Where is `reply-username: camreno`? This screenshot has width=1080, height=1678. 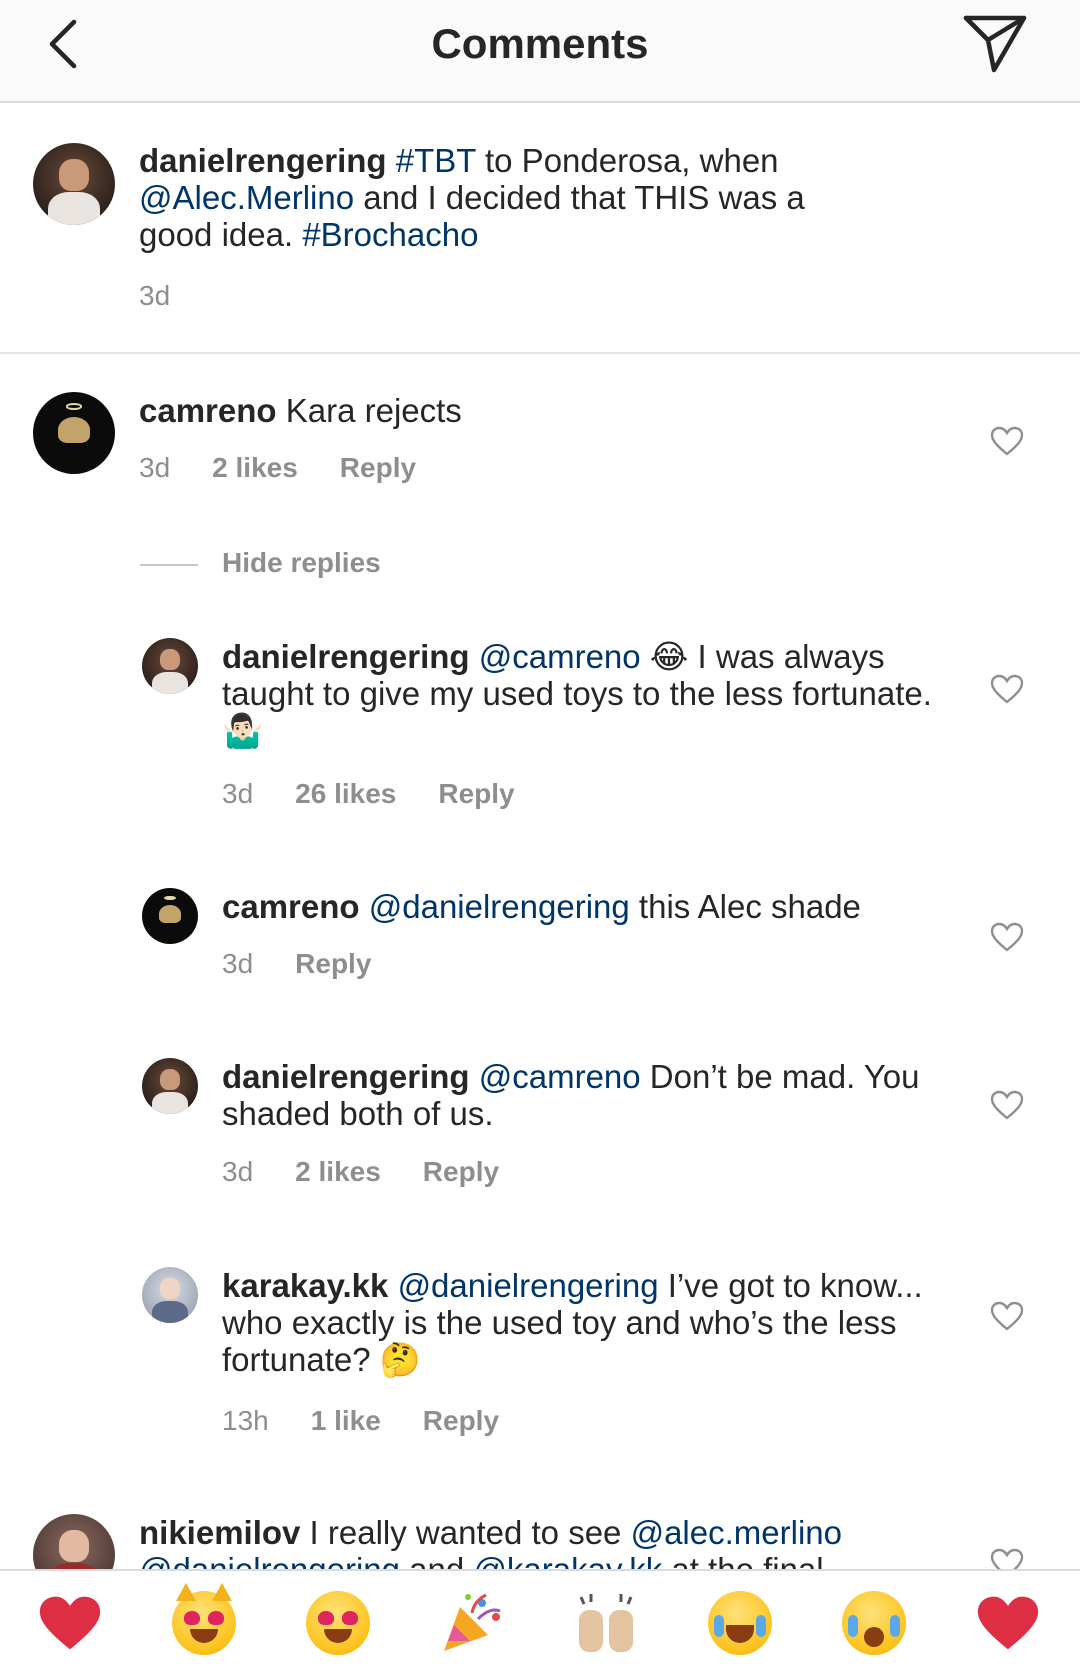 reply-username: camreno is located at coordinates (291, 906).